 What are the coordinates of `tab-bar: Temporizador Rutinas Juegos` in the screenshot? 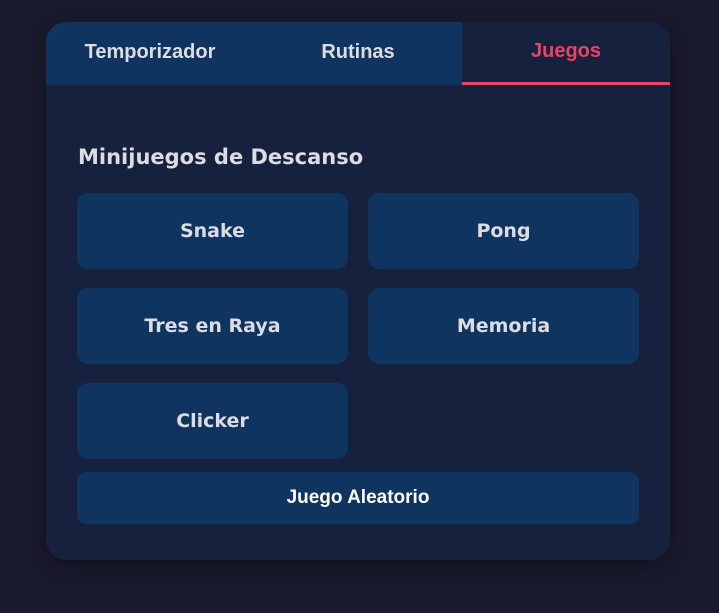 It's located at (358, 53).